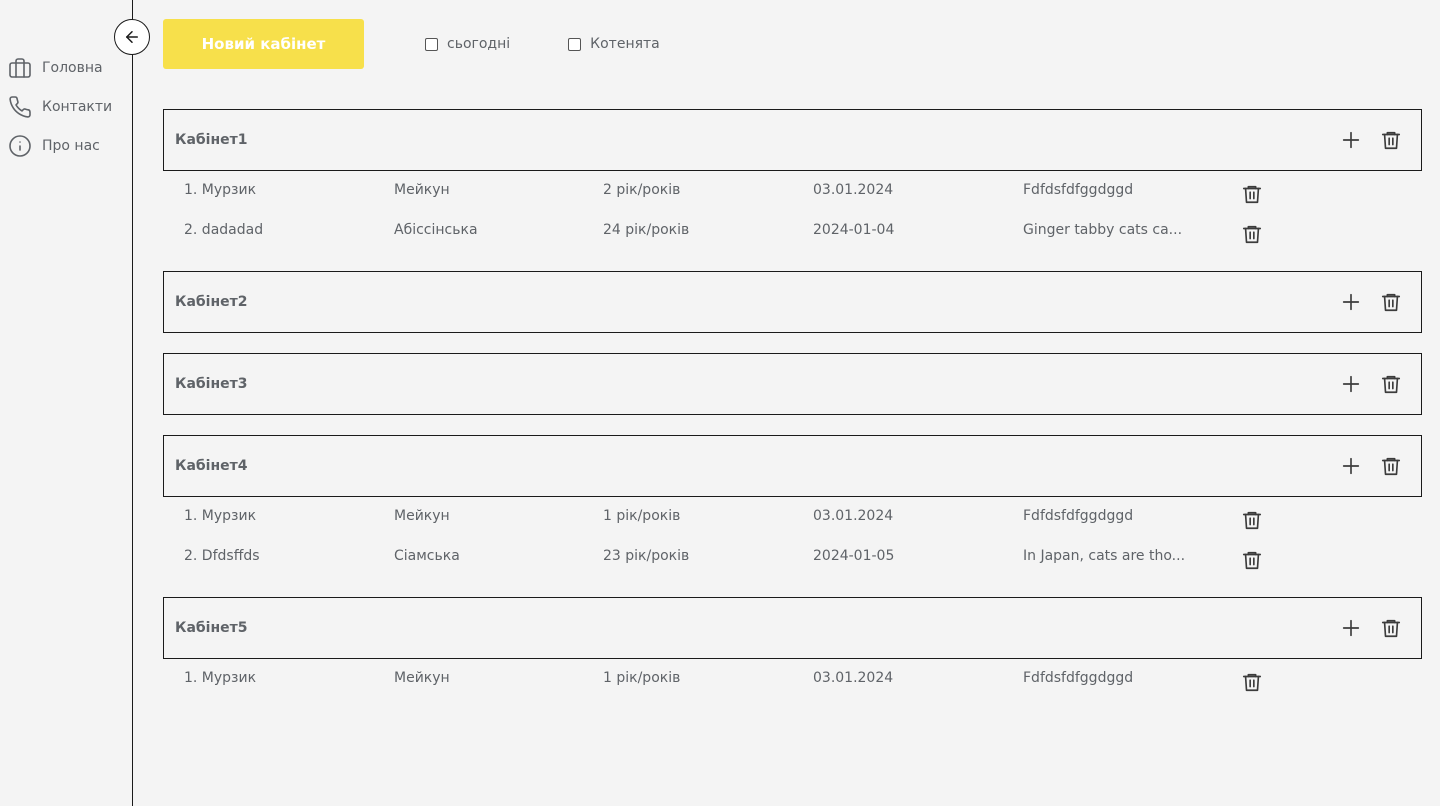 The image size is (1440, 806). What do you see at coordinates (211, 140) in the screenshot?
I see `cabinet-name: Кабінет1` at bounding box center [211, 140].